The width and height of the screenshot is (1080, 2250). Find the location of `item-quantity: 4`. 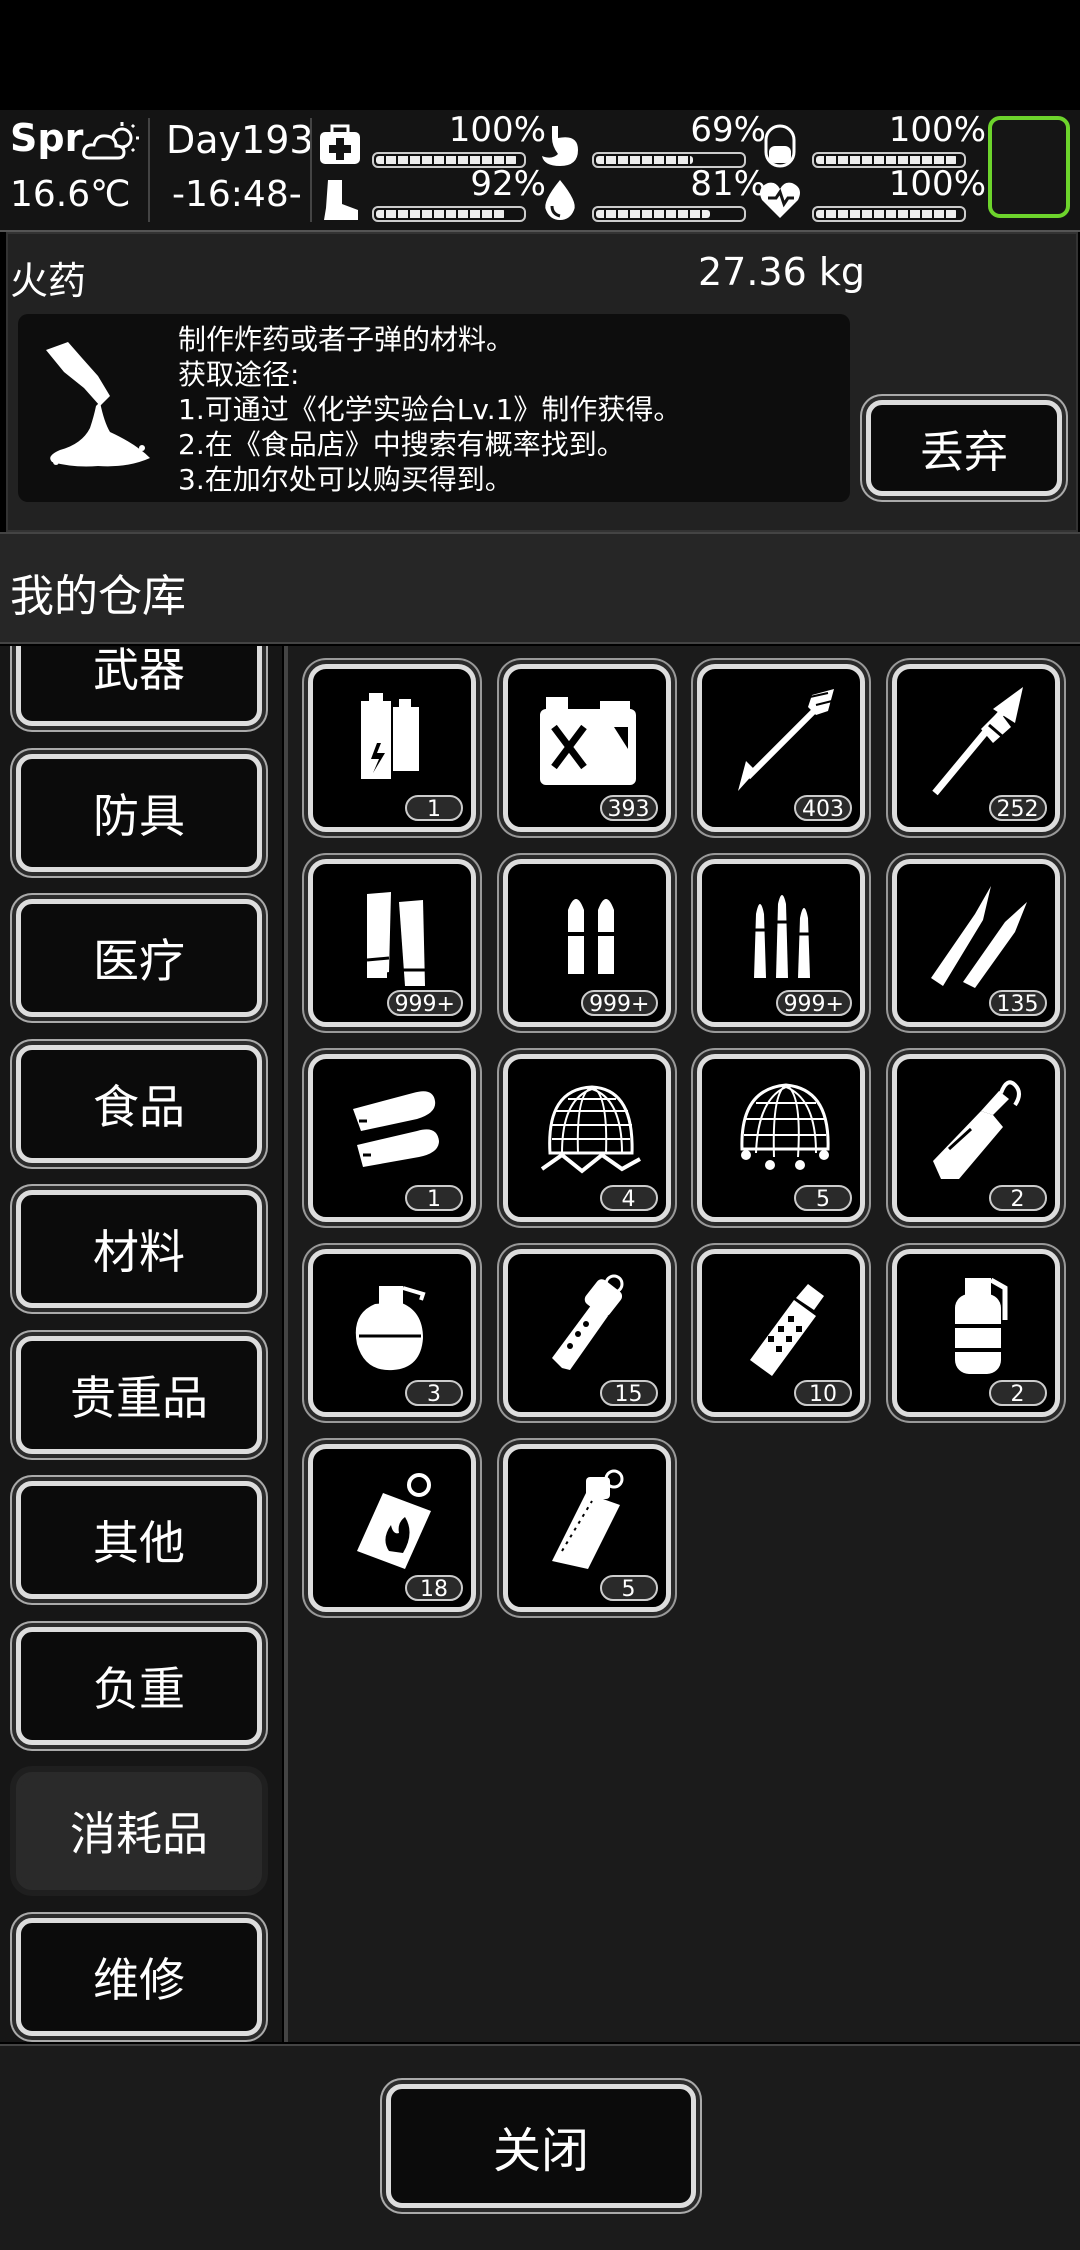

item-quantity: 4 is located at coordinates (628, 1198).